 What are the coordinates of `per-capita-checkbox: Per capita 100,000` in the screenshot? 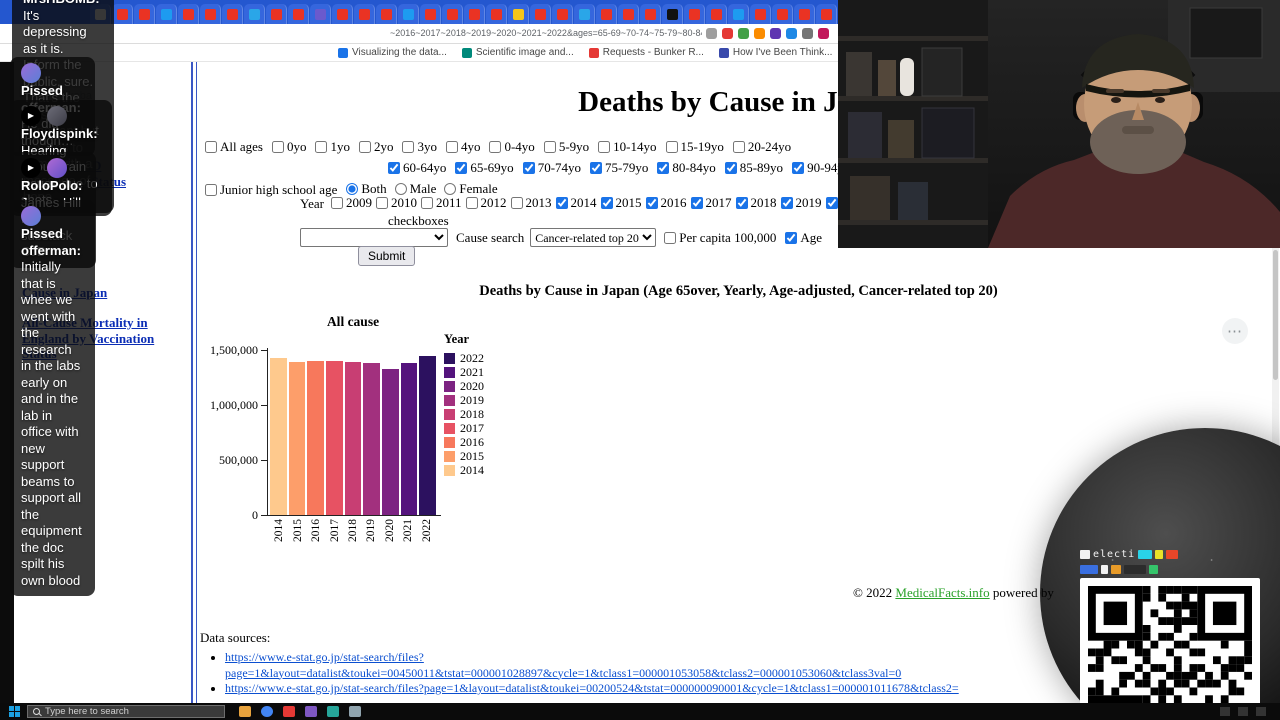 It's located at (720, 238).